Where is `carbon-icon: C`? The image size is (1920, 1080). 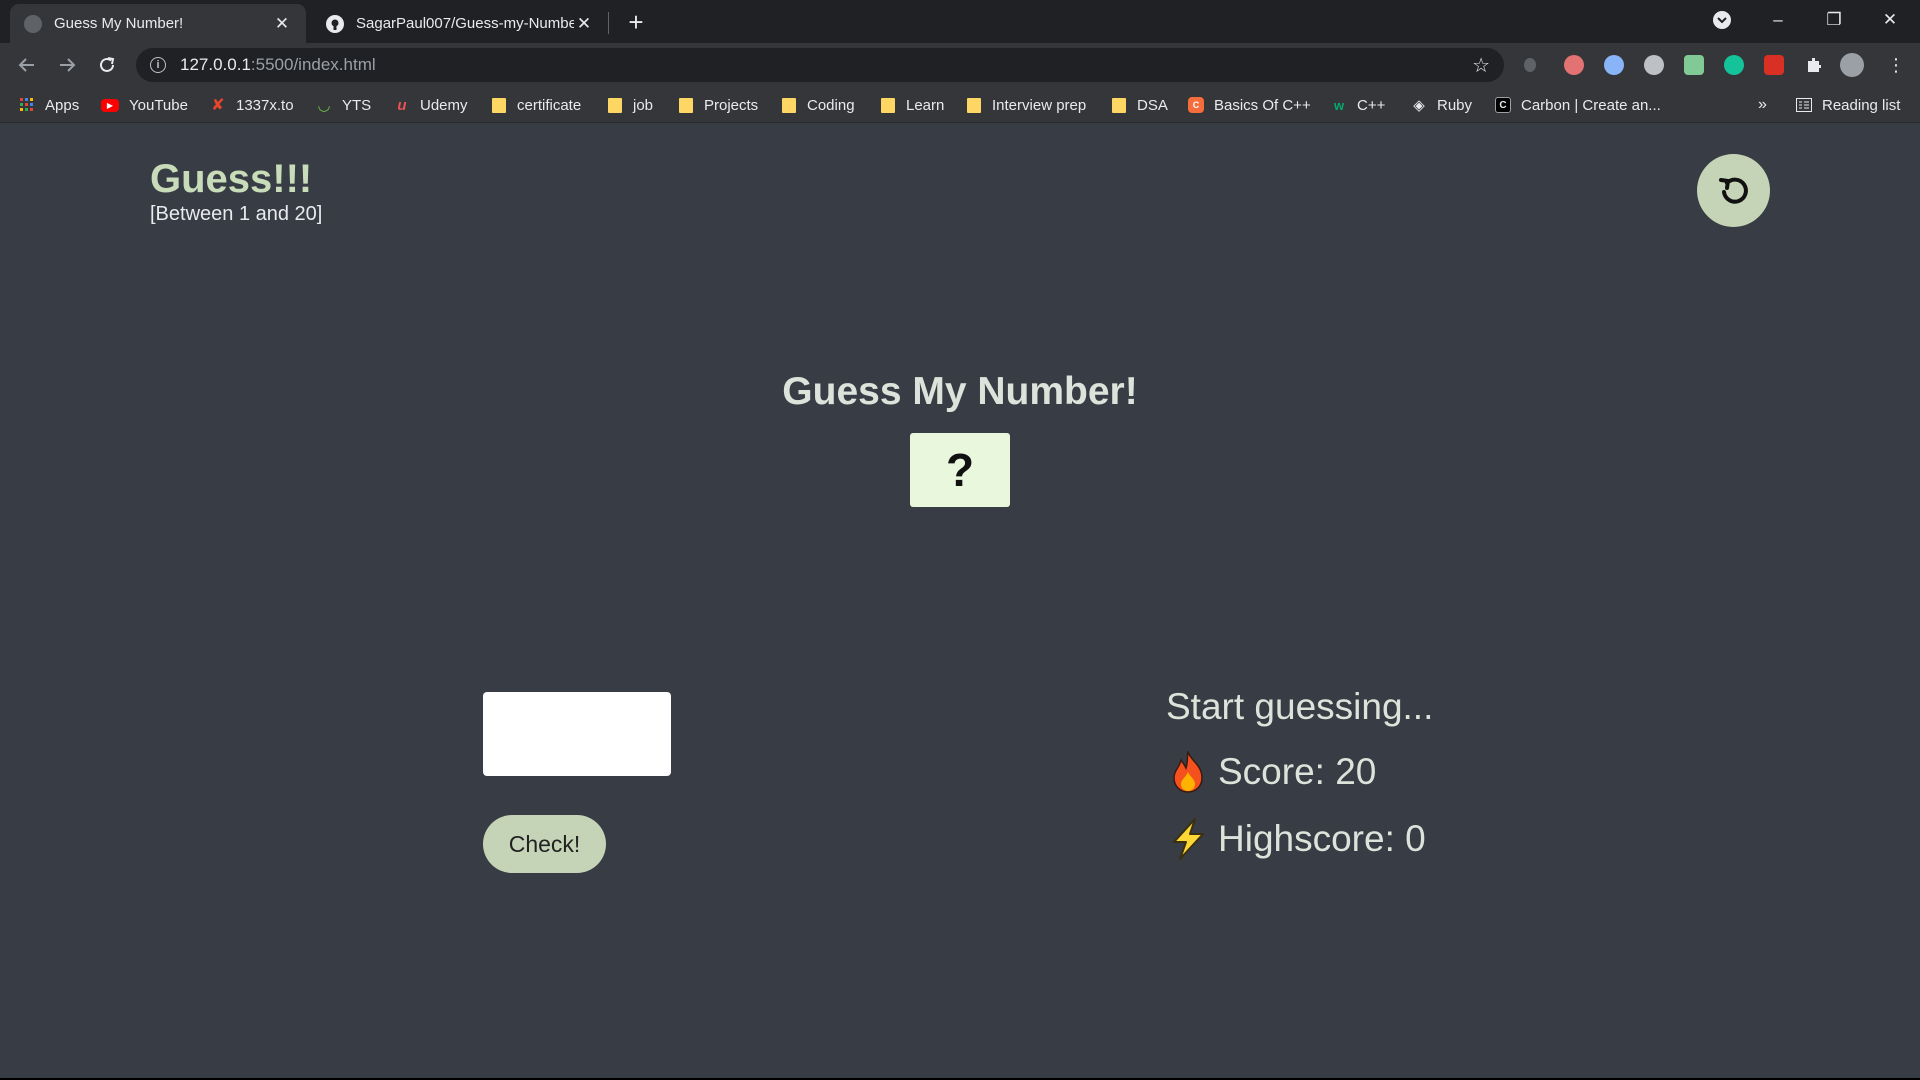 carbon-icon: C is located at coordinates (1503, 105).